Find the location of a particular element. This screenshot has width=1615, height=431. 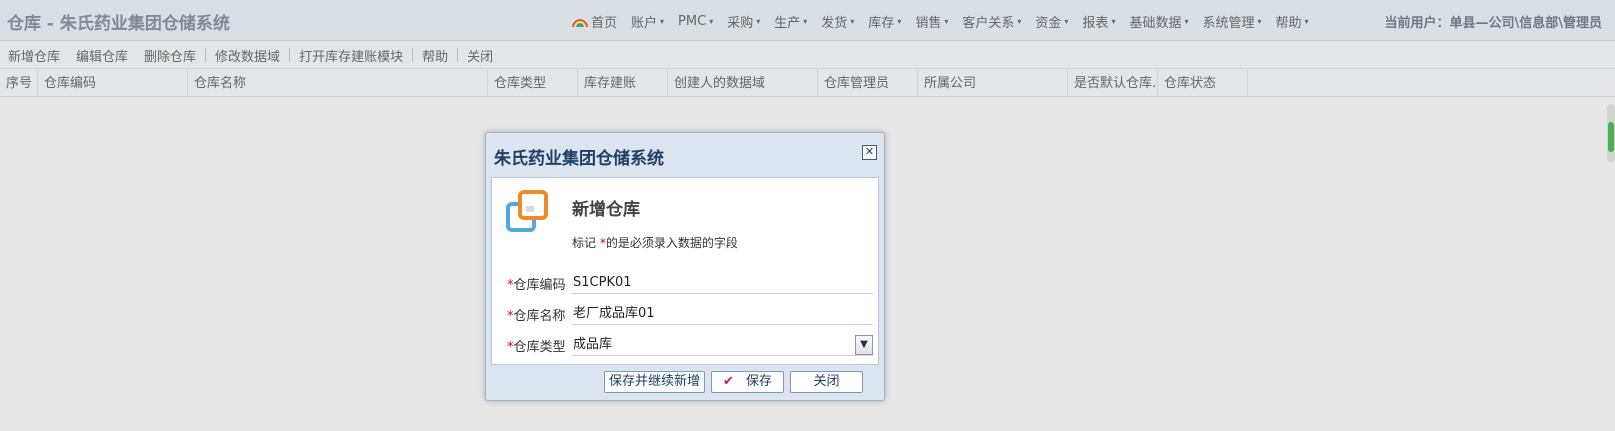

menu-pmc: PMC ▾ is located at coordinates (695, 21).